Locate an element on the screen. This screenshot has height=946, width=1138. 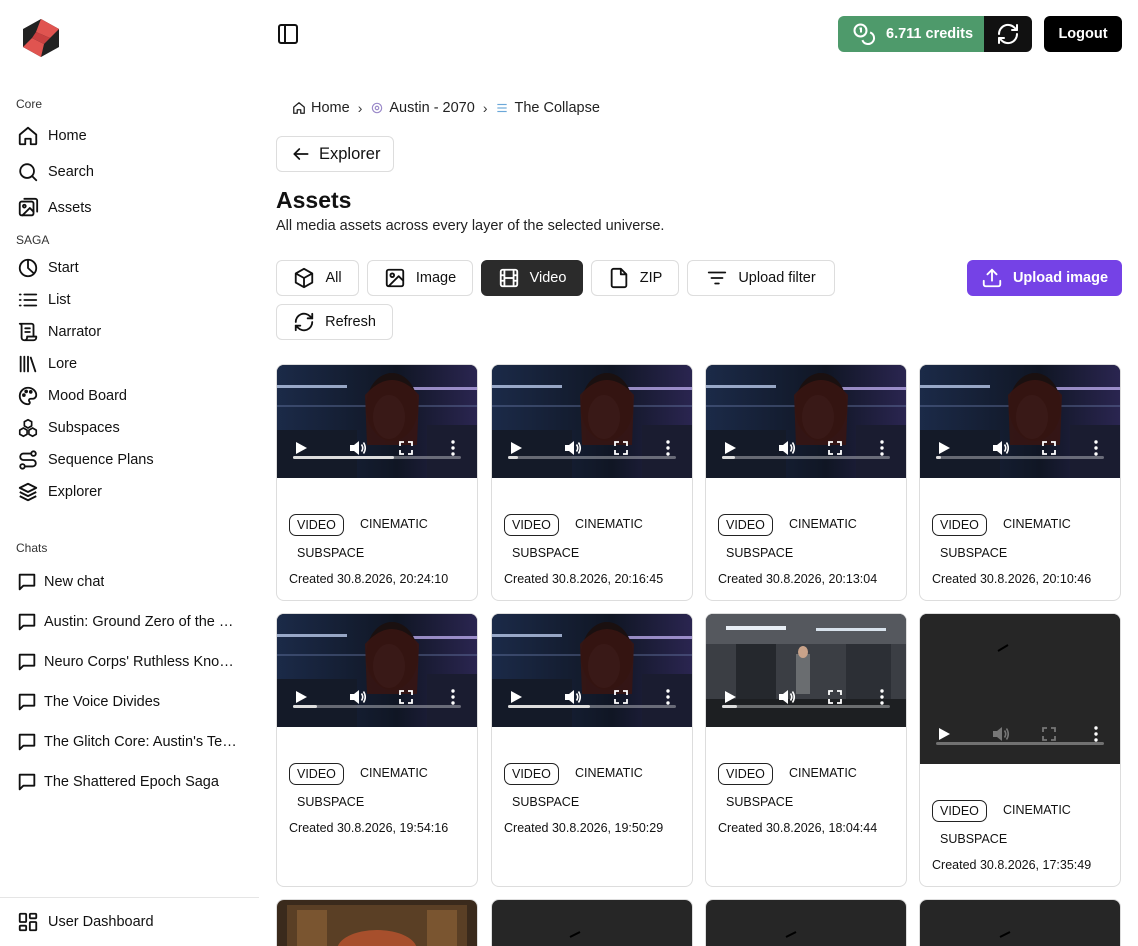
upload-image-button: Upload image is located at coordinates (1044, 278).